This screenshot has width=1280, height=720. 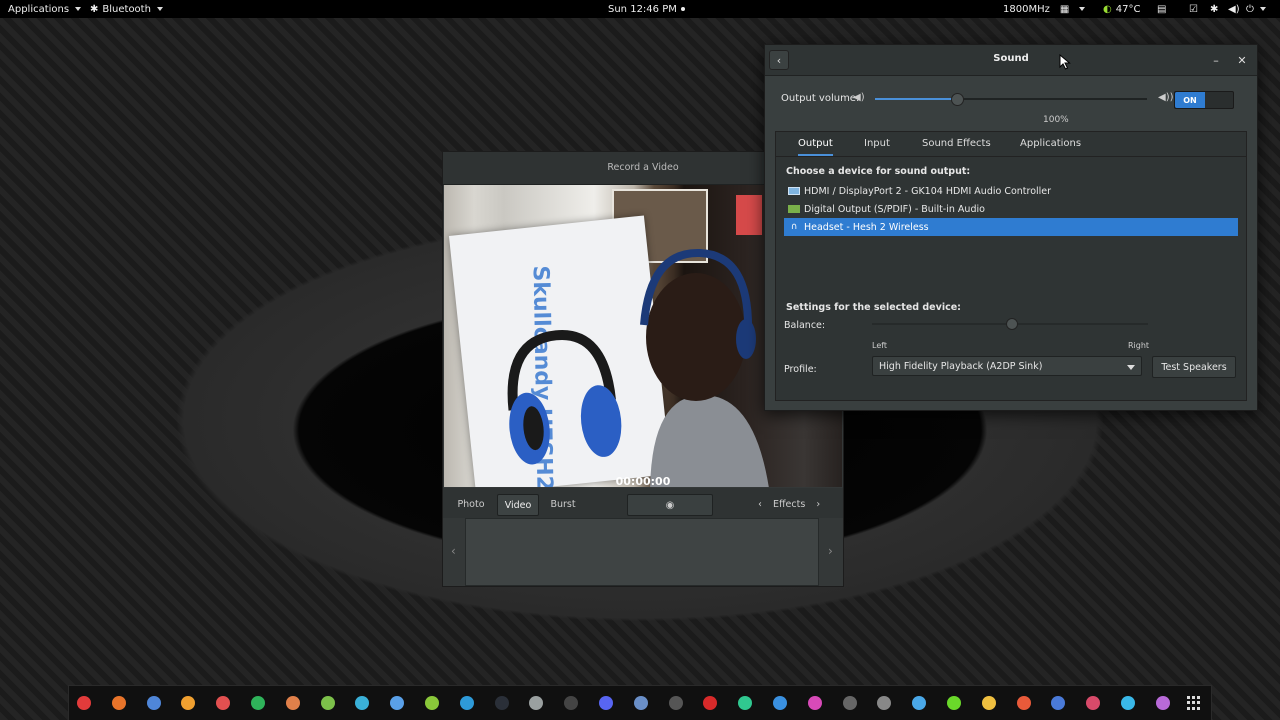 I want to click on android-icon, so click(x=431, y=703).